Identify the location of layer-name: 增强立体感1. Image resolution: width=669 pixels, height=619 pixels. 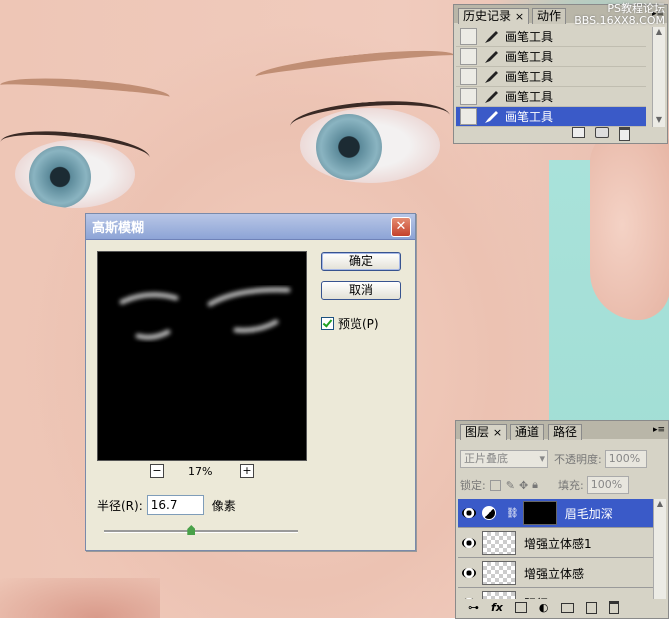
(558, 543).